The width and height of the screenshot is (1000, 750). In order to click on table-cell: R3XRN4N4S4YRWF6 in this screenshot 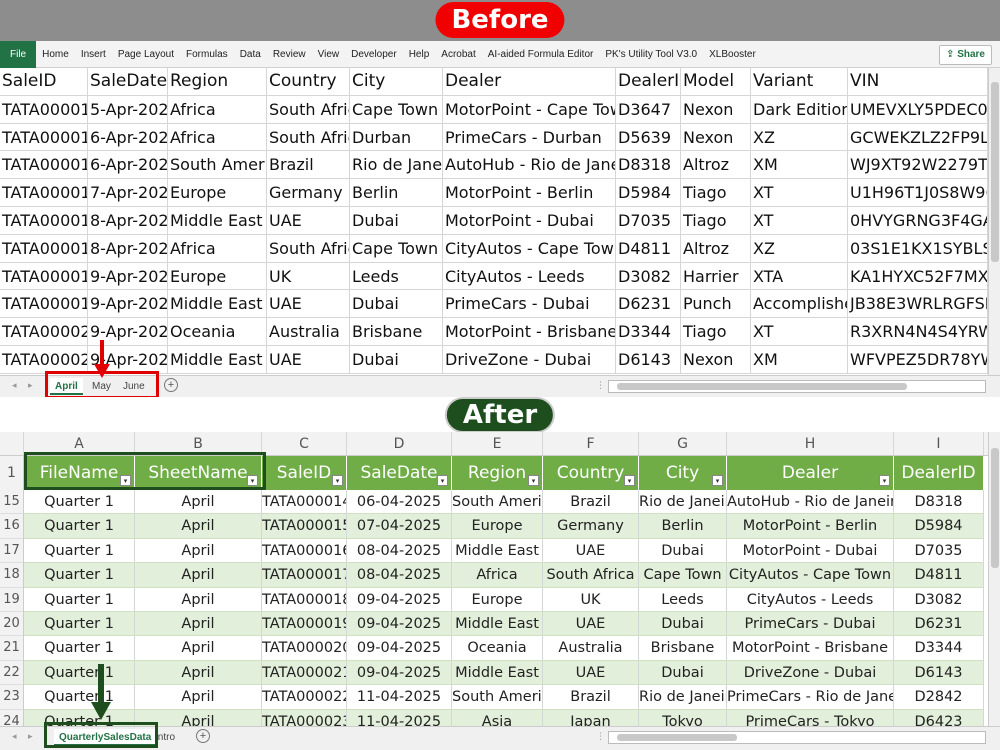, I will do `click(918, 331)`.